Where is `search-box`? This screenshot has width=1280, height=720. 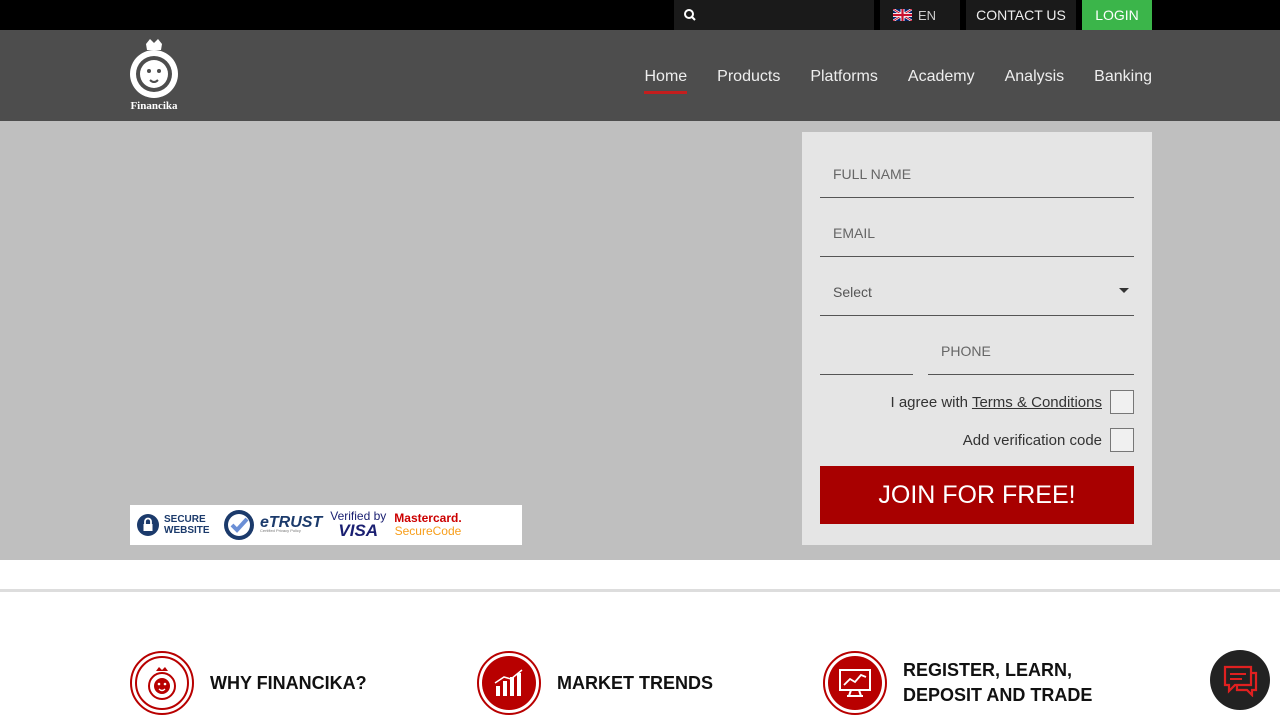
search-box is located at coordinates (774, 15).